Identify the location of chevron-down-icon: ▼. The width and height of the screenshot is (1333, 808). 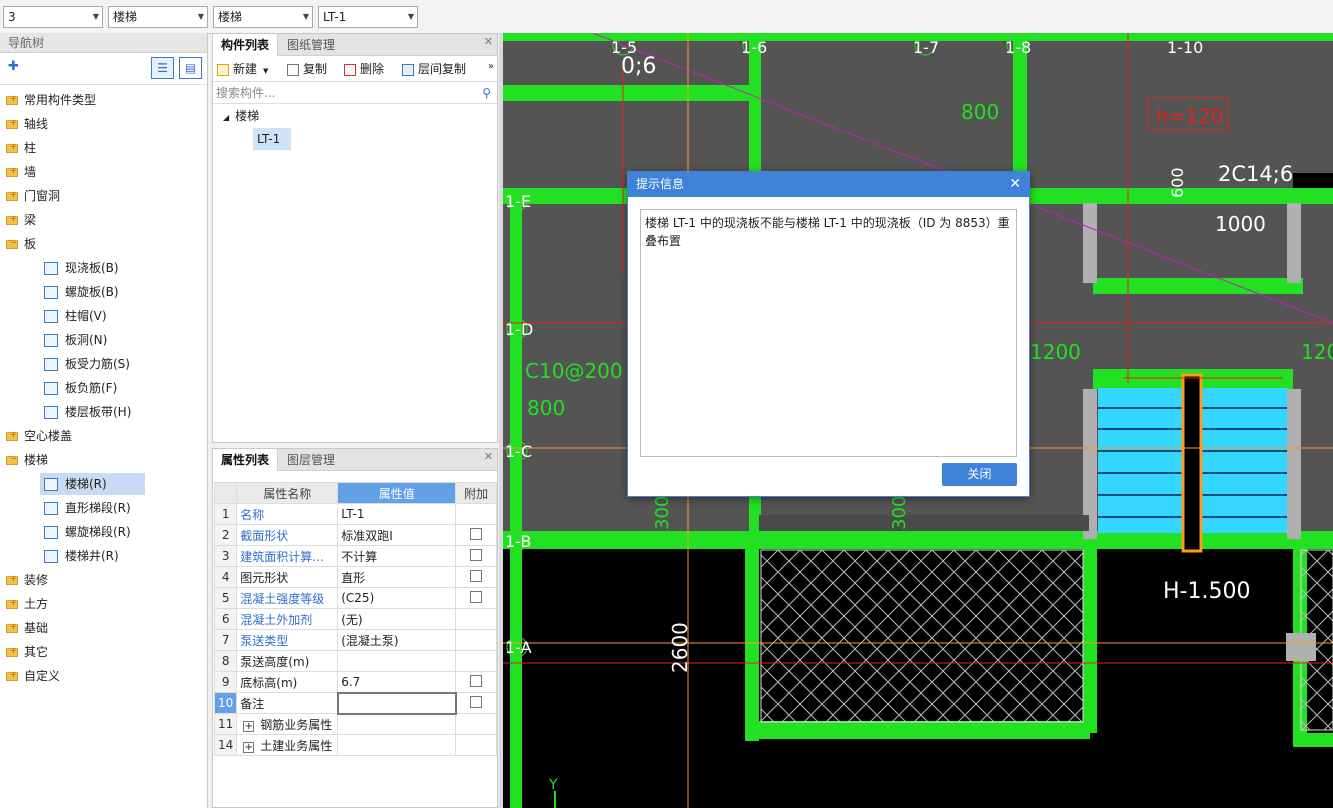
(410, 16).